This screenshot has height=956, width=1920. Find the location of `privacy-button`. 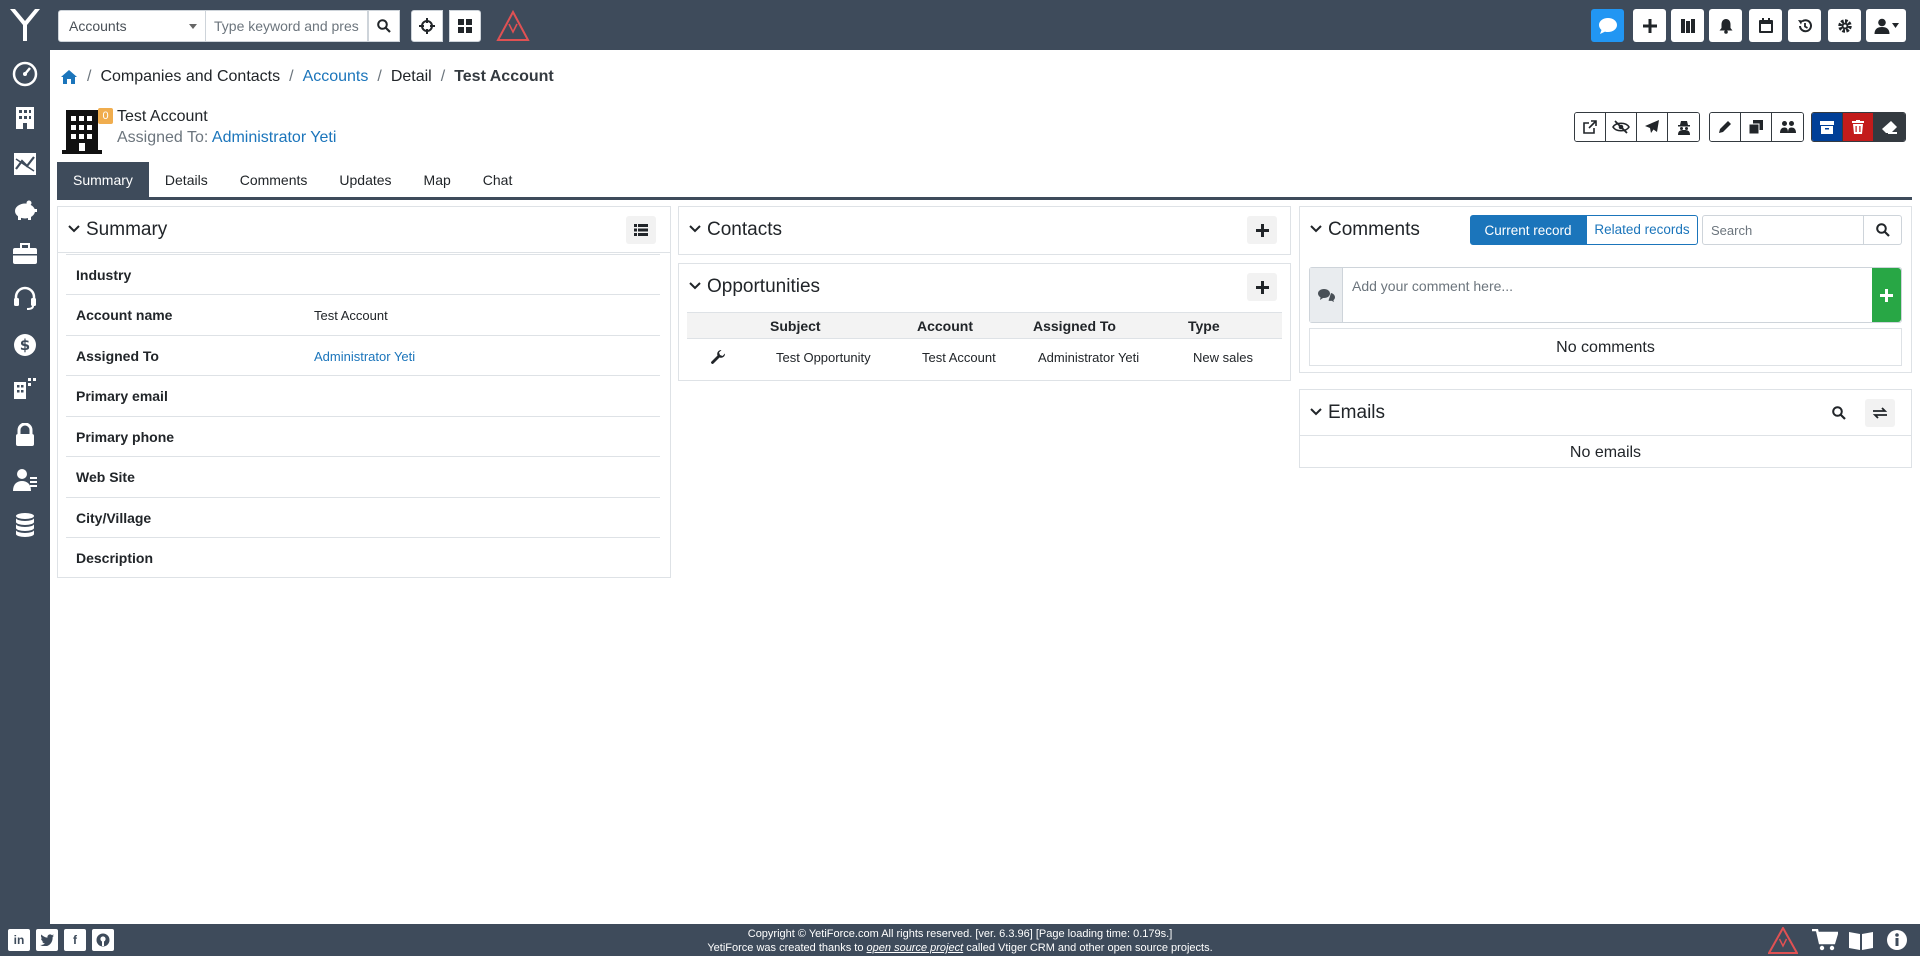

privacy-button is located at coordinates (1683, 127).